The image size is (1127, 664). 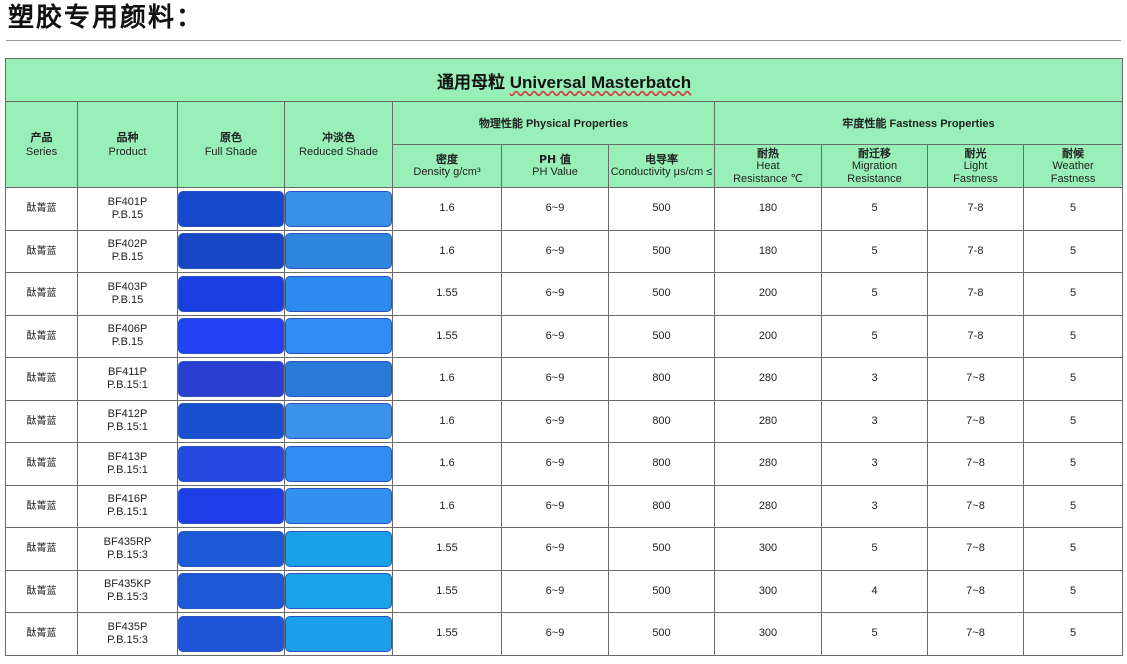 What do you see at coordinates (768, 209) in the screenshot?
I see `heat-resistance-cell: 180` at bounding box center [768, 209].